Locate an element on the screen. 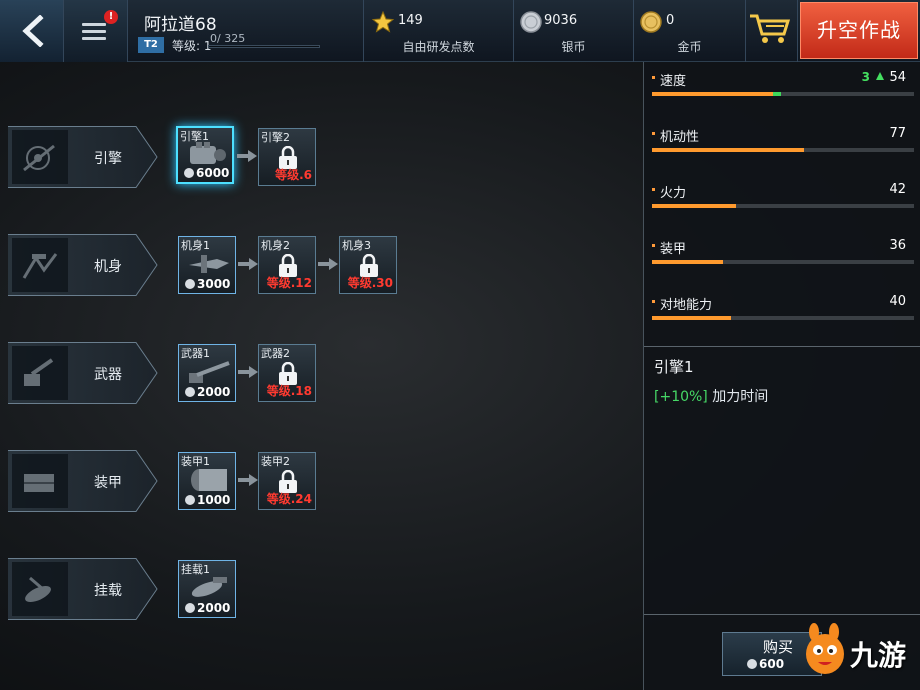 This screenshot has height=690, width=920. category-armor: 装甲 is located at coordinates (85, 481).